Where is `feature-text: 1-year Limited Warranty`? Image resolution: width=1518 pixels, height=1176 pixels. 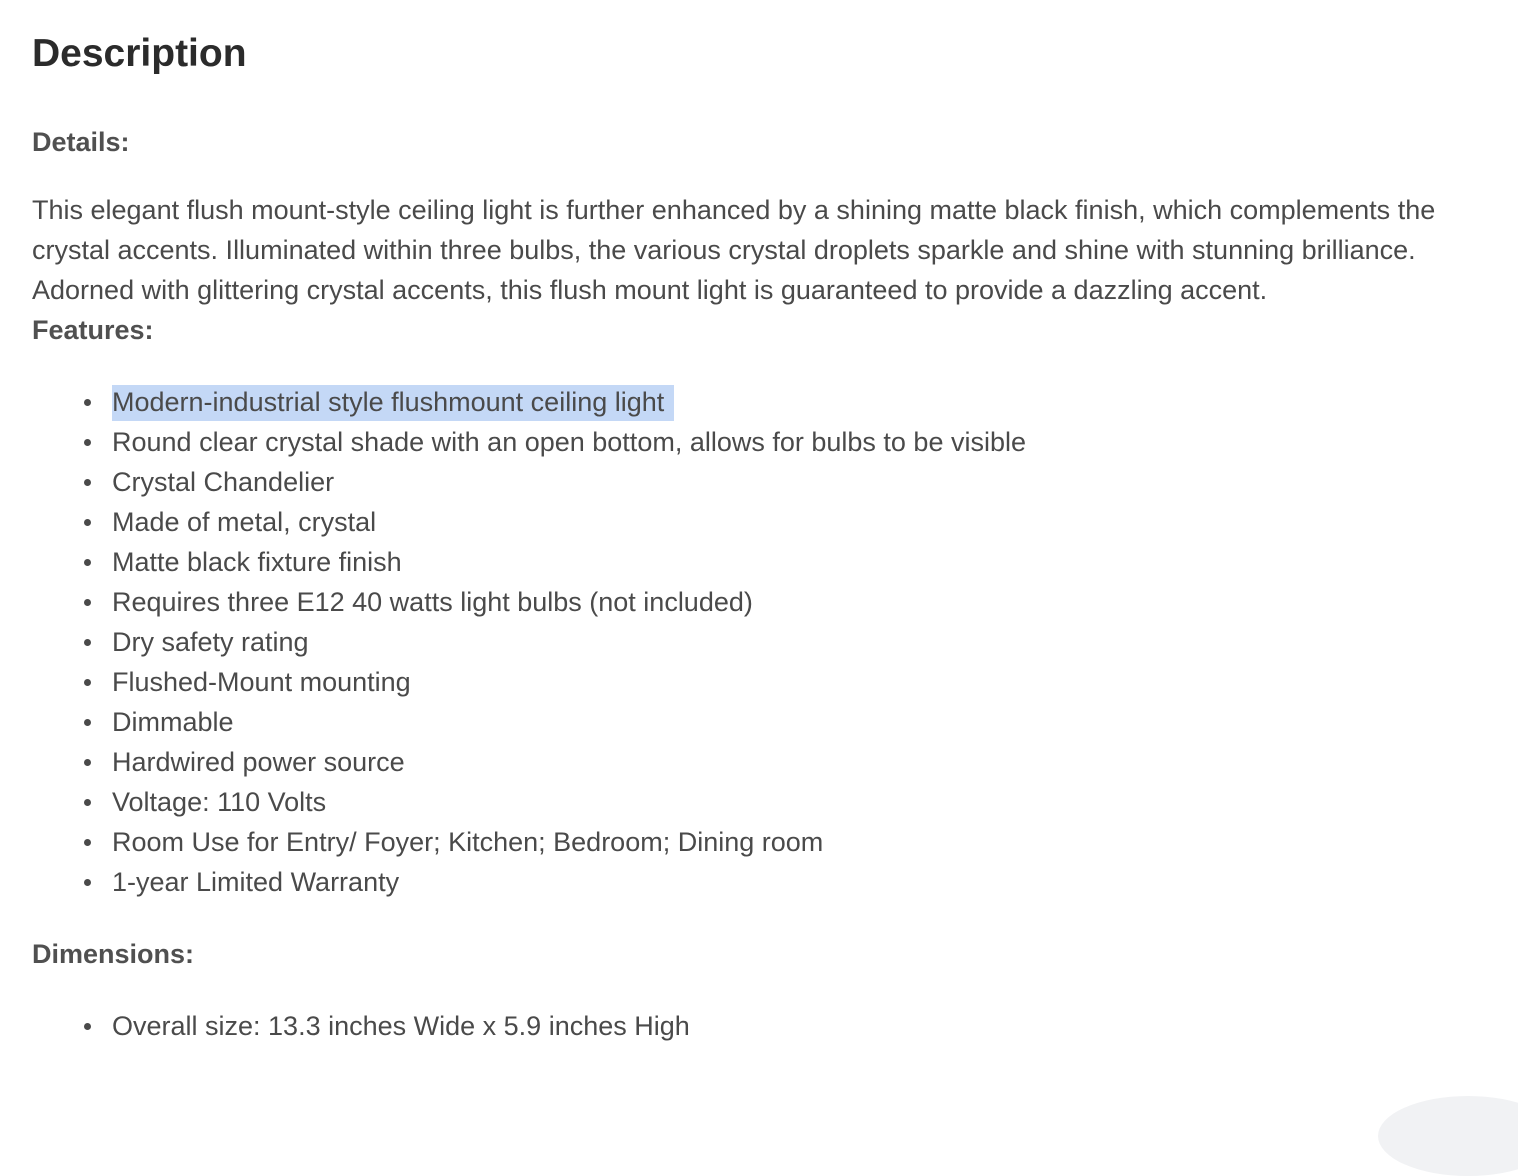
feature-text: 1-year Limited Warranty is located at coordinates (256, 882).